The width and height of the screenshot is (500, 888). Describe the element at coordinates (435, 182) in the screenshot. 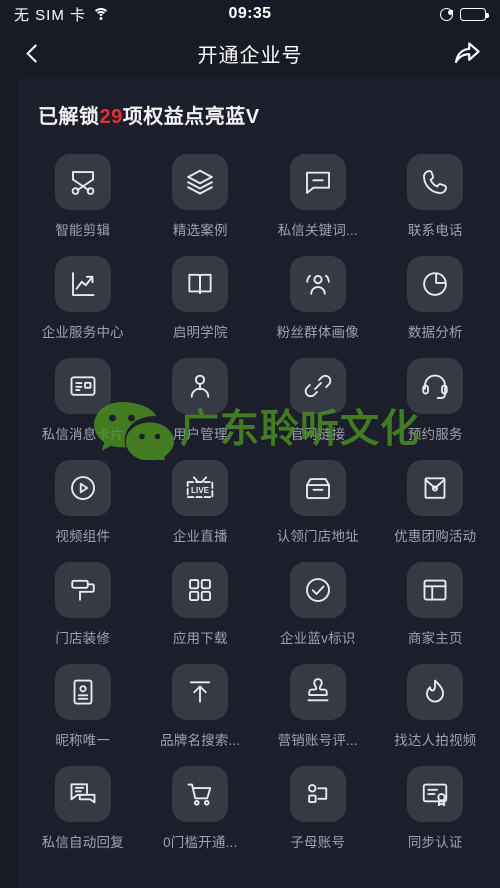

I see `phone-icon` at that location.